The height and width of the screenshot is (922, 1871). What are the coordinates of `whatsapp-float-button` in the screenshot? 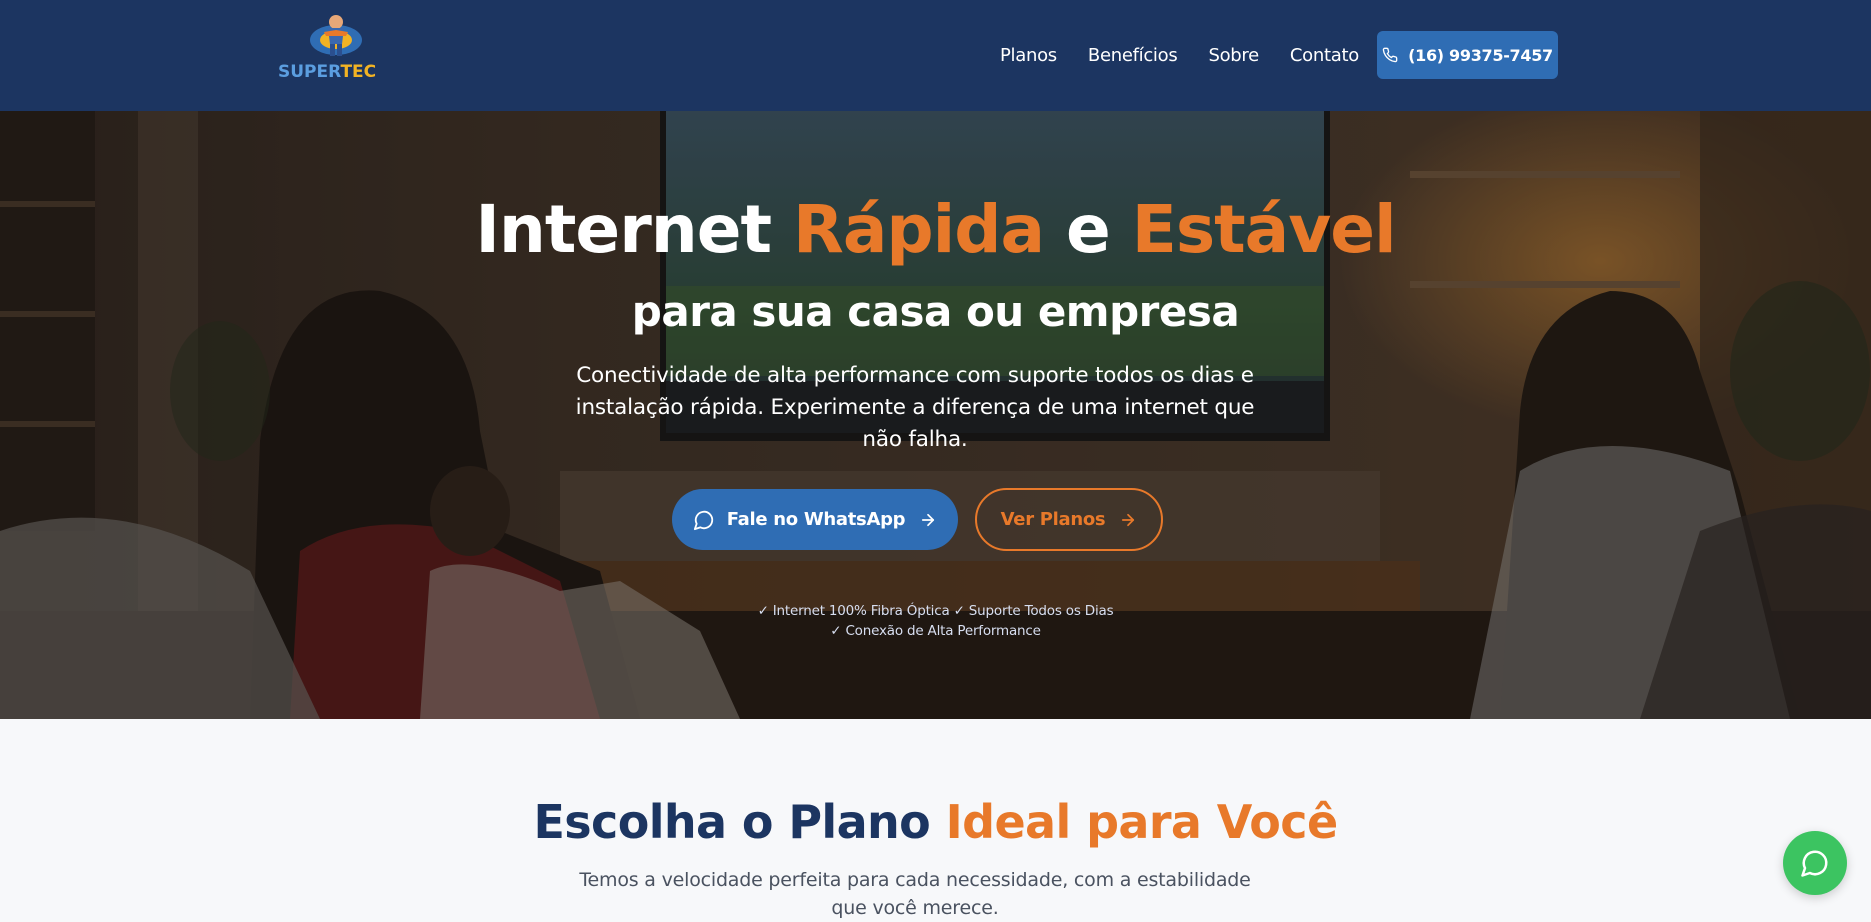 It's located at (1815, 863).